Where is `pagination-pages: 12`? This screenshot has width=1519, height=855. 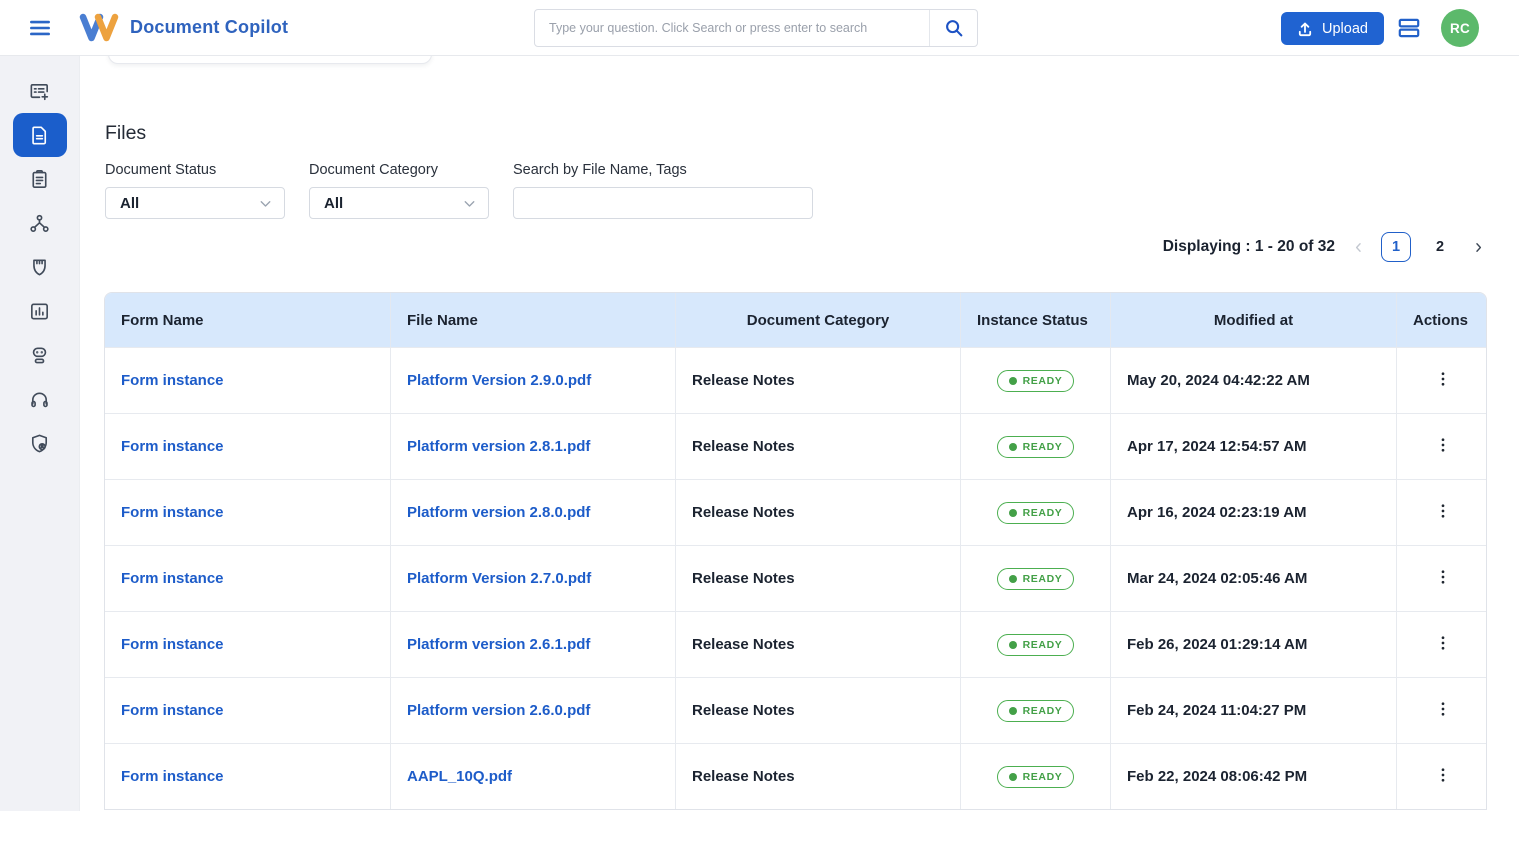 pagination-pages: 12 is located at coordinates (1418, 247).